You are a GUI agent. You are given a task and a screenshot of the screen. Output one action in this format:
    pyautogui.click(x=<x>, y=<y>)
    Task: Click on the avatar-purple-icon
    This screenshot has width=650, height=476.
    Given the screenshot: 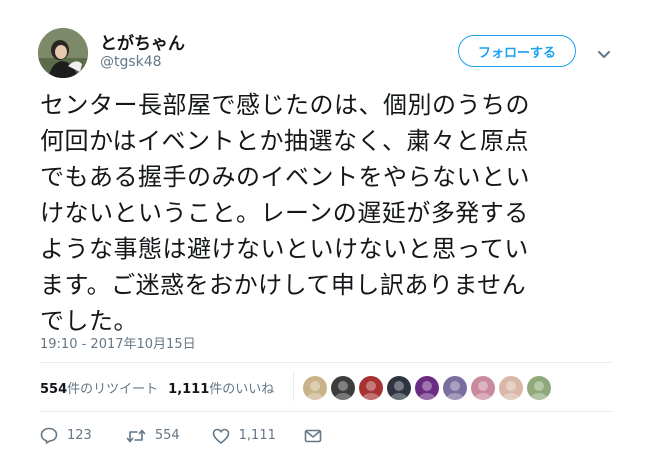 What is the action you would take?
    pyautogui.click(x=427, y=388)
    